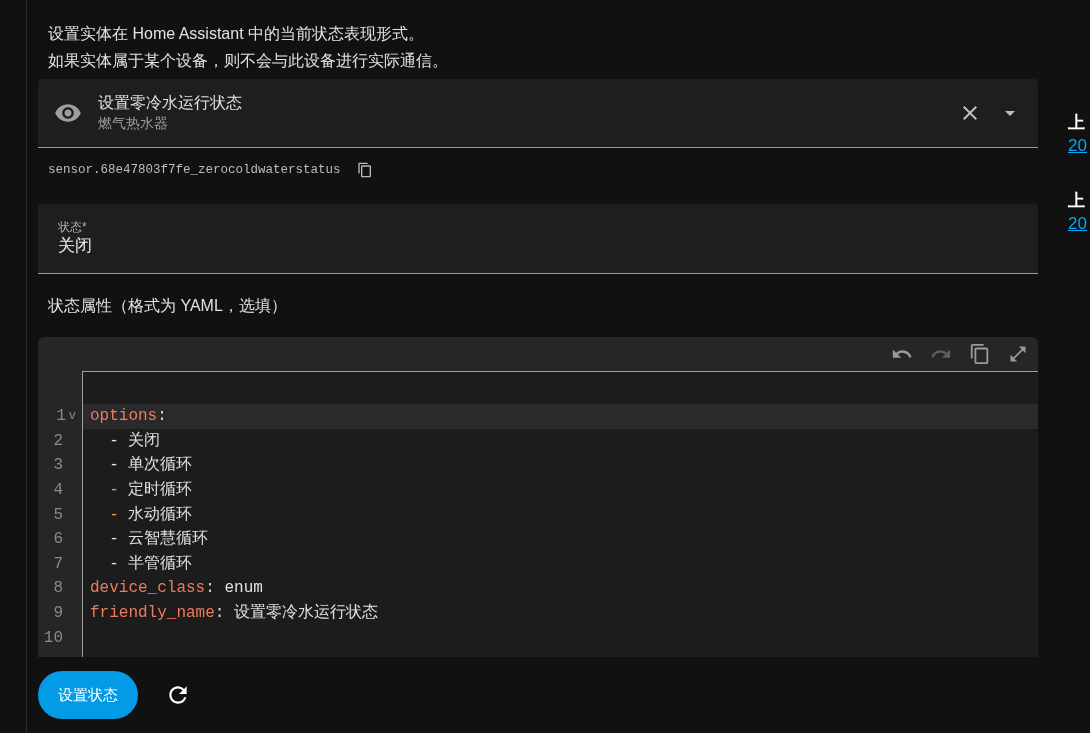  I want to click on line-number: 1, so click(61, 417).